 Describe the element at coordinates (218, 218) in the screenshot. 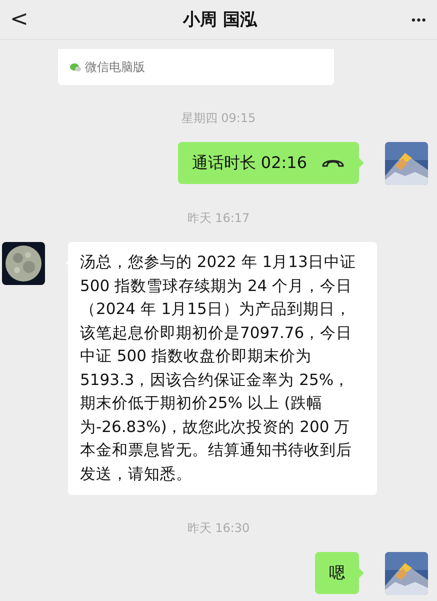

I see `timestamp: 昨天 16:17` at that location.